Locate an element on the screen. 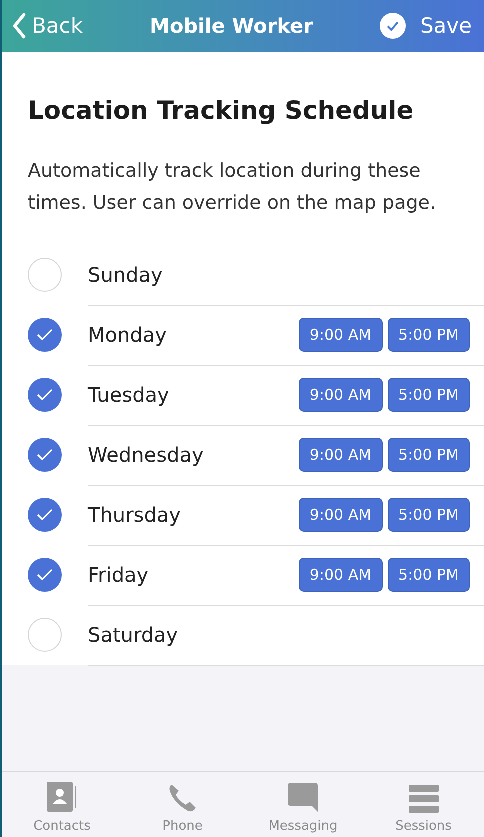 The image size is (484, 837). window-title: Mobile Worker is located at coordinates (231, 26).